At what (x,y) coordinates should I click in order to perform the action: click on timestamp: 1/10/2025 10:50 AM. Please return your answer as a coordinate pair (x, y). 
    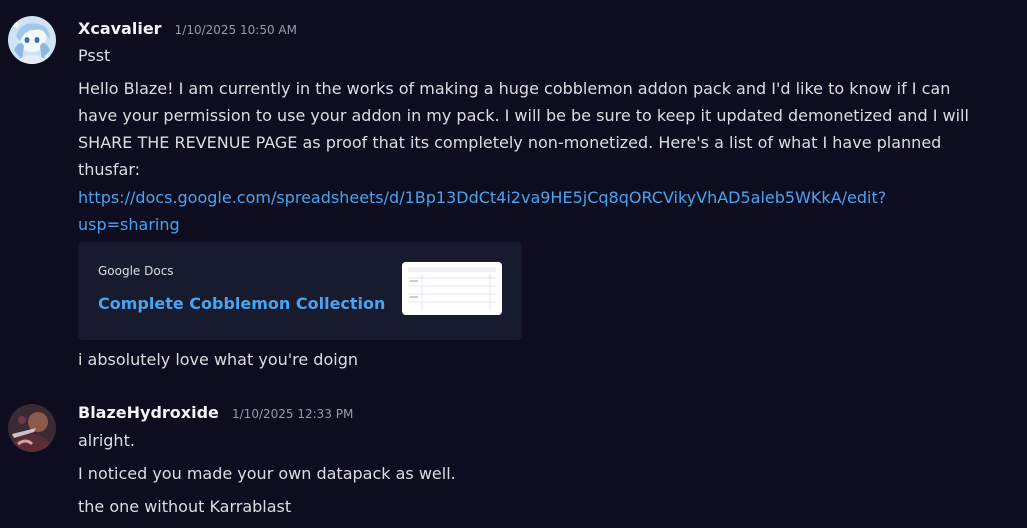
    Looking at the image, I should click on (236, 30).